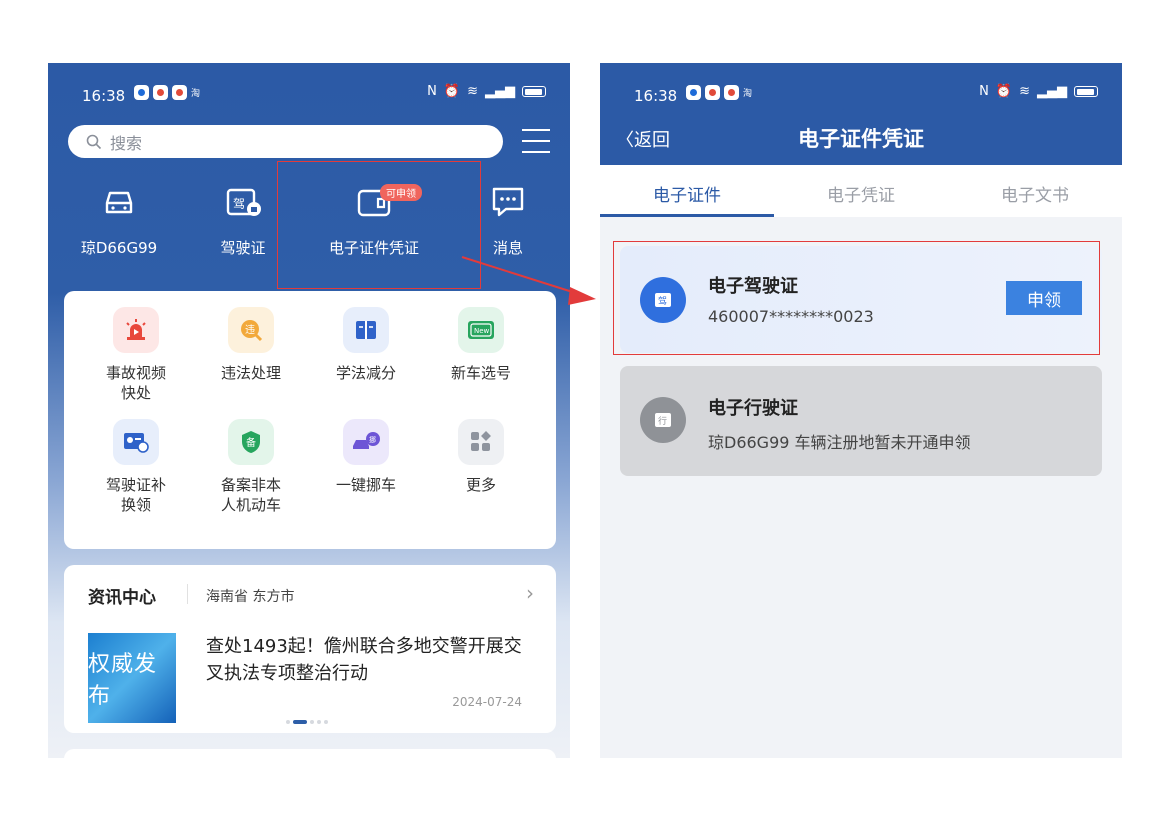  What do you see at coordinates (119, 202) in the screenshot?
I see `car-icon` at bounding box center [119, 202].